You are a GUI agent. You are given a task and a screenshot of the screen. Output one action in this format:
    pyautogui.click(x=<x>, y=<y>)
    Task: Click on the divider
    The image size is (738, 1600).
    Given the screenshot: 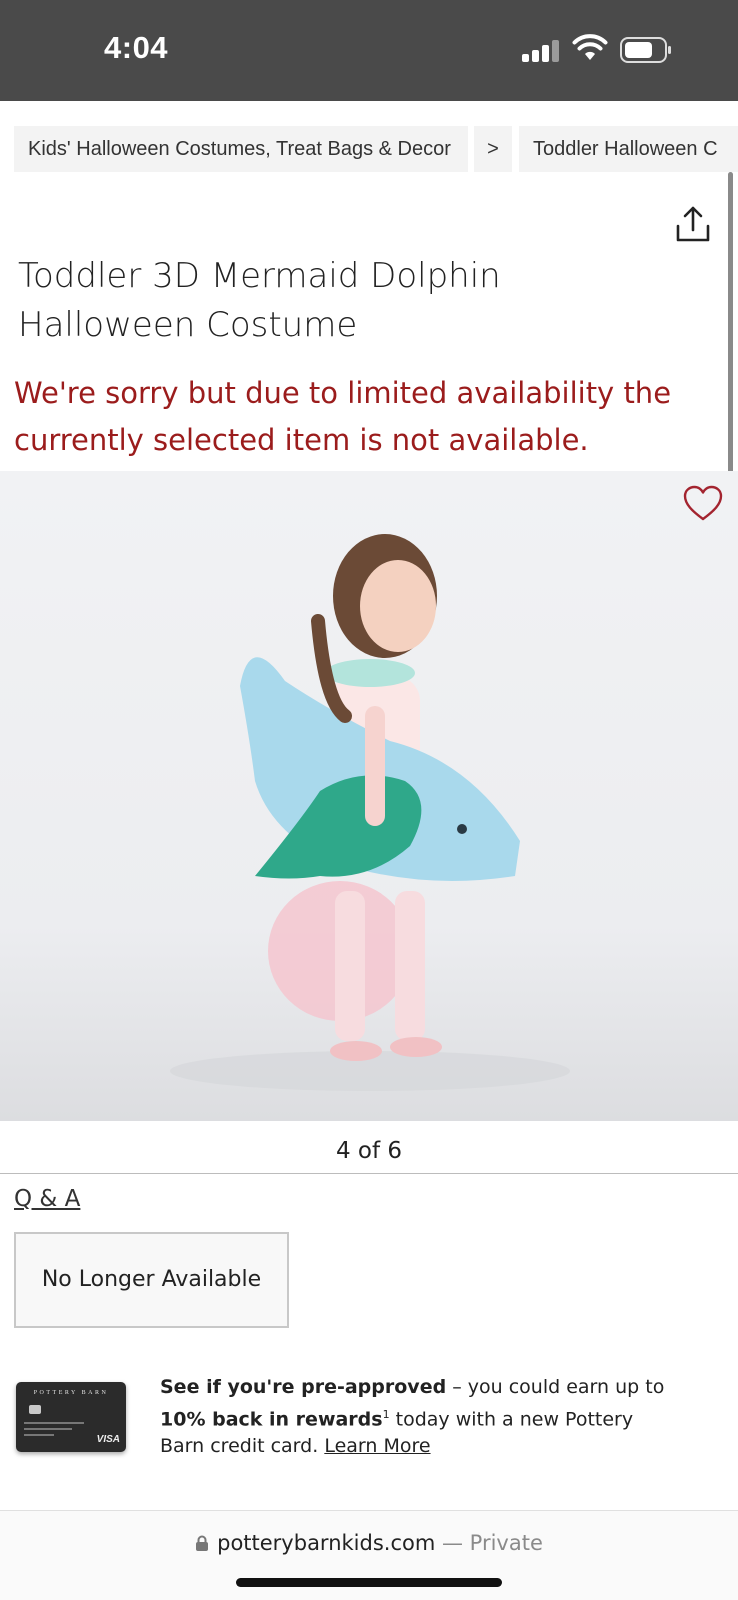 What is the action you would take?
    pyautogui.click(x=369, y=1173)
    